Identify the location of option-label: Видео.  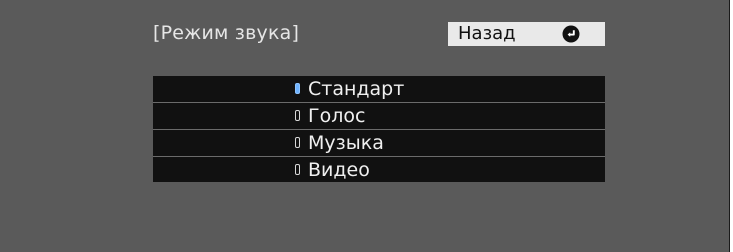
(339, 170).